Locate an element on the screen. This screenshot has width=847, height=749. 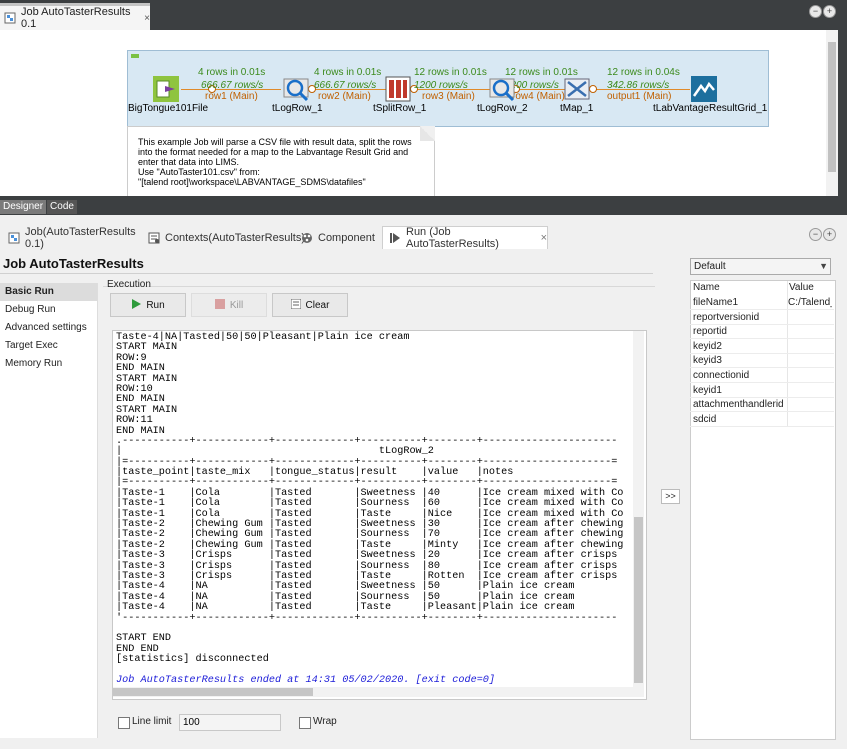
console-horizontal-scrollbar is located at coordinates (378, 692).